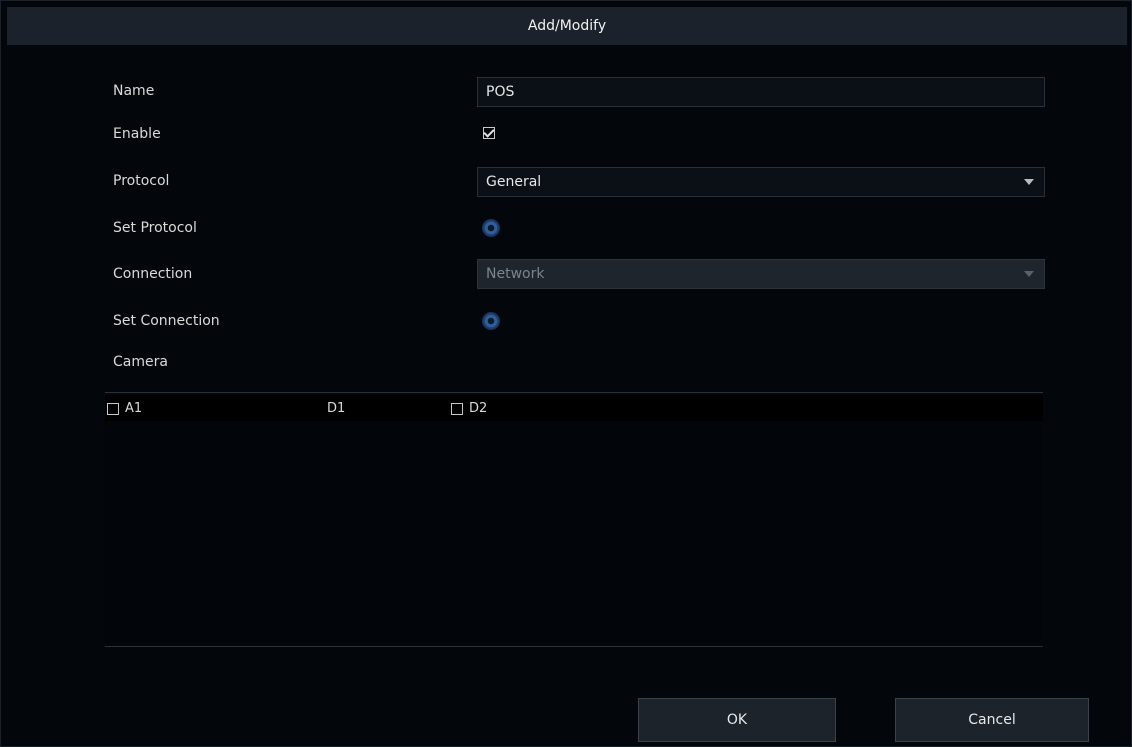  Describe the element at coordinates (137, 134) in the screenshot. I see `enable-label: Enable` at that location.